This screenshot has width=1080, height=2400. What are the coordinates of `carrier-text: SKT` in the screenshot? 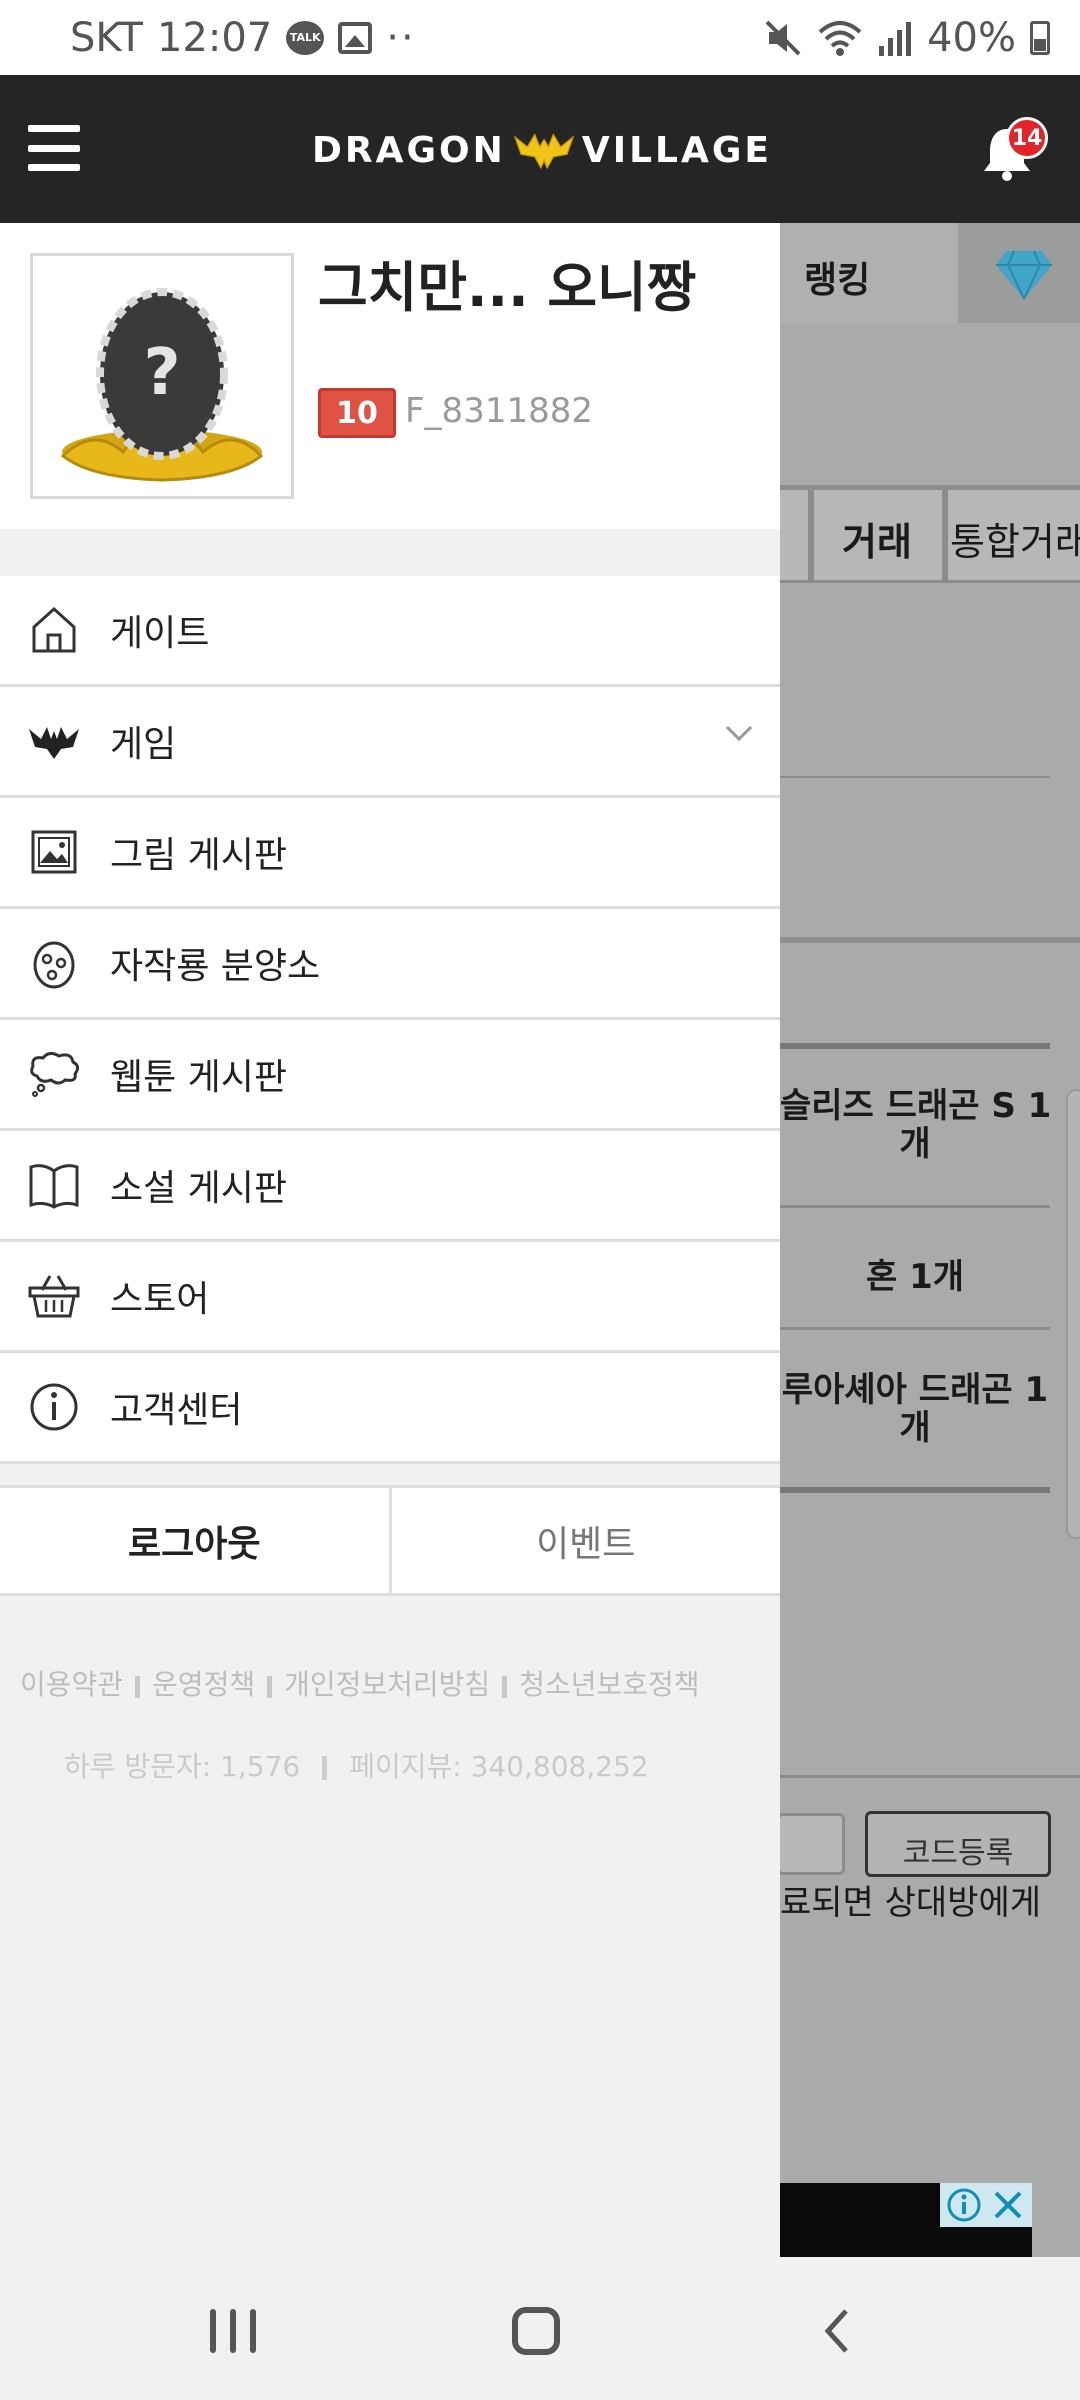 It's located at (106, 37).